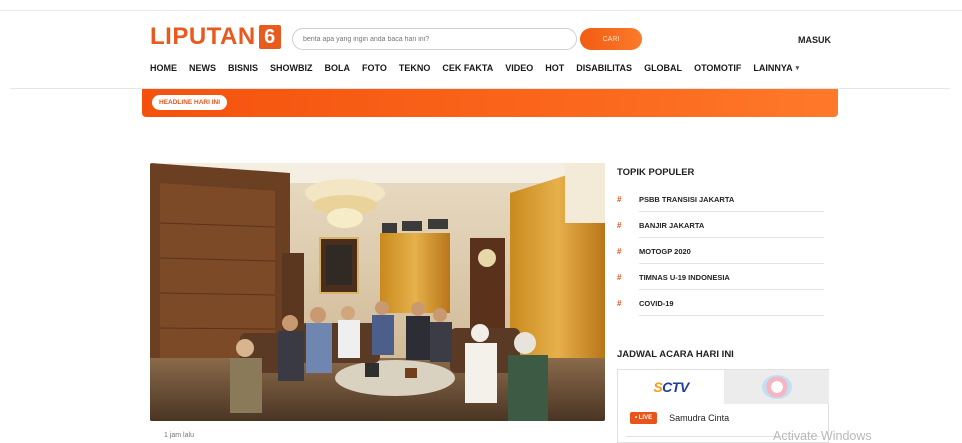  What do you see at coordinates (434, 39) in the screenshot?
I see `search-input` at bounding box center [434, 39].